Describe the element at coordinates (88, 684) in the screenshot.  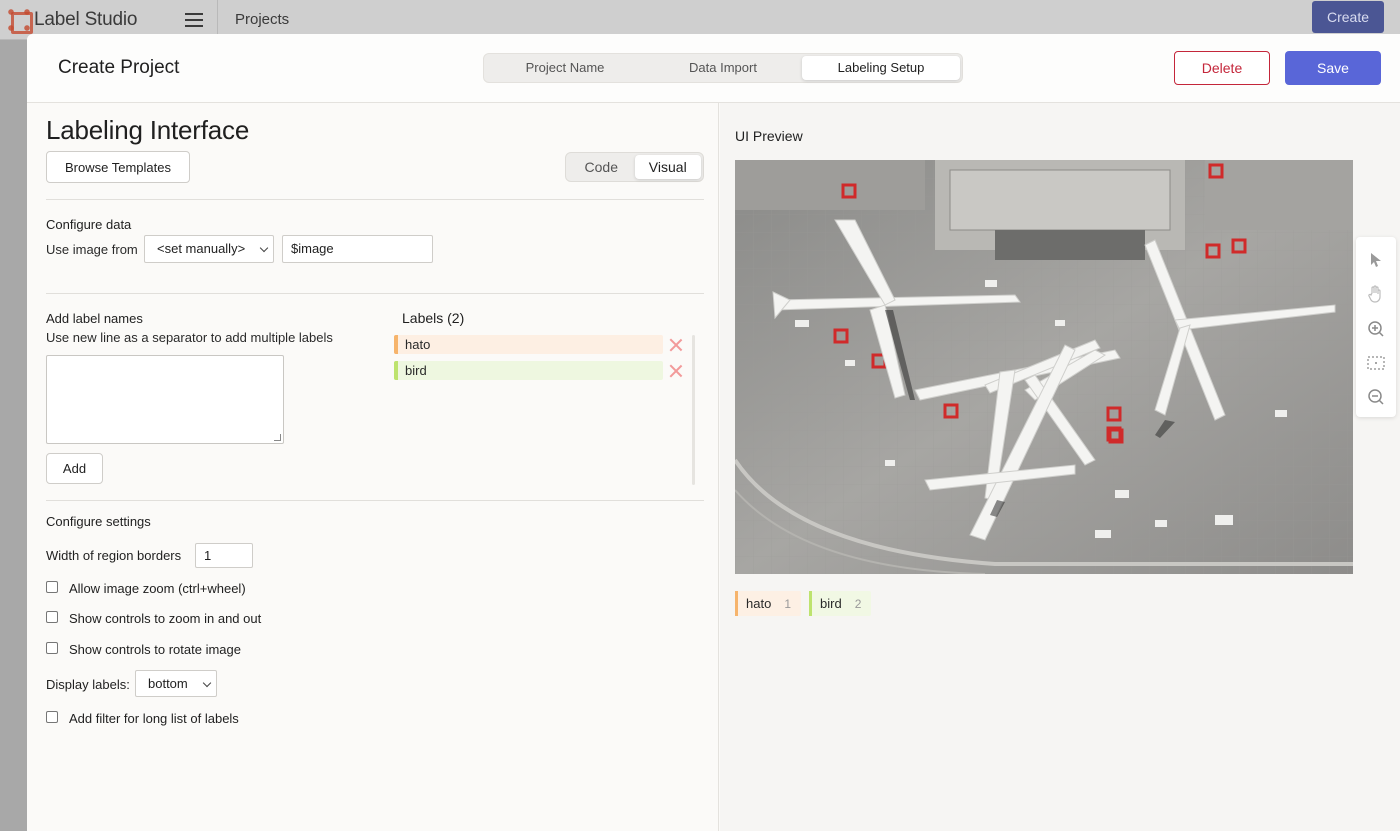
I see `display-labels-label: Display labels:` at that location.